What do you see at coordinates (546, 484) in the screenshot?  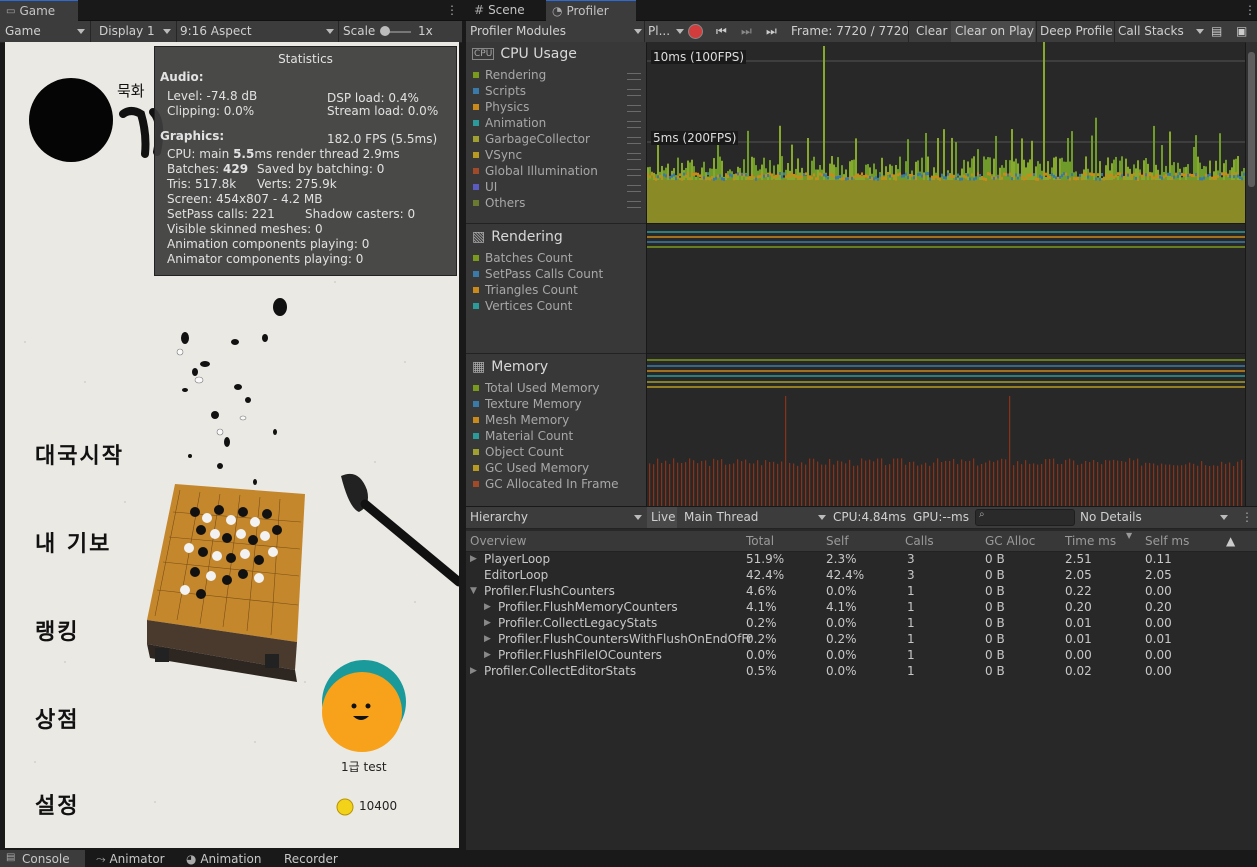 I see `legend-item-gc-allocated-in-frame: GC Allocated In Frame` at bounding box center [546, 484].